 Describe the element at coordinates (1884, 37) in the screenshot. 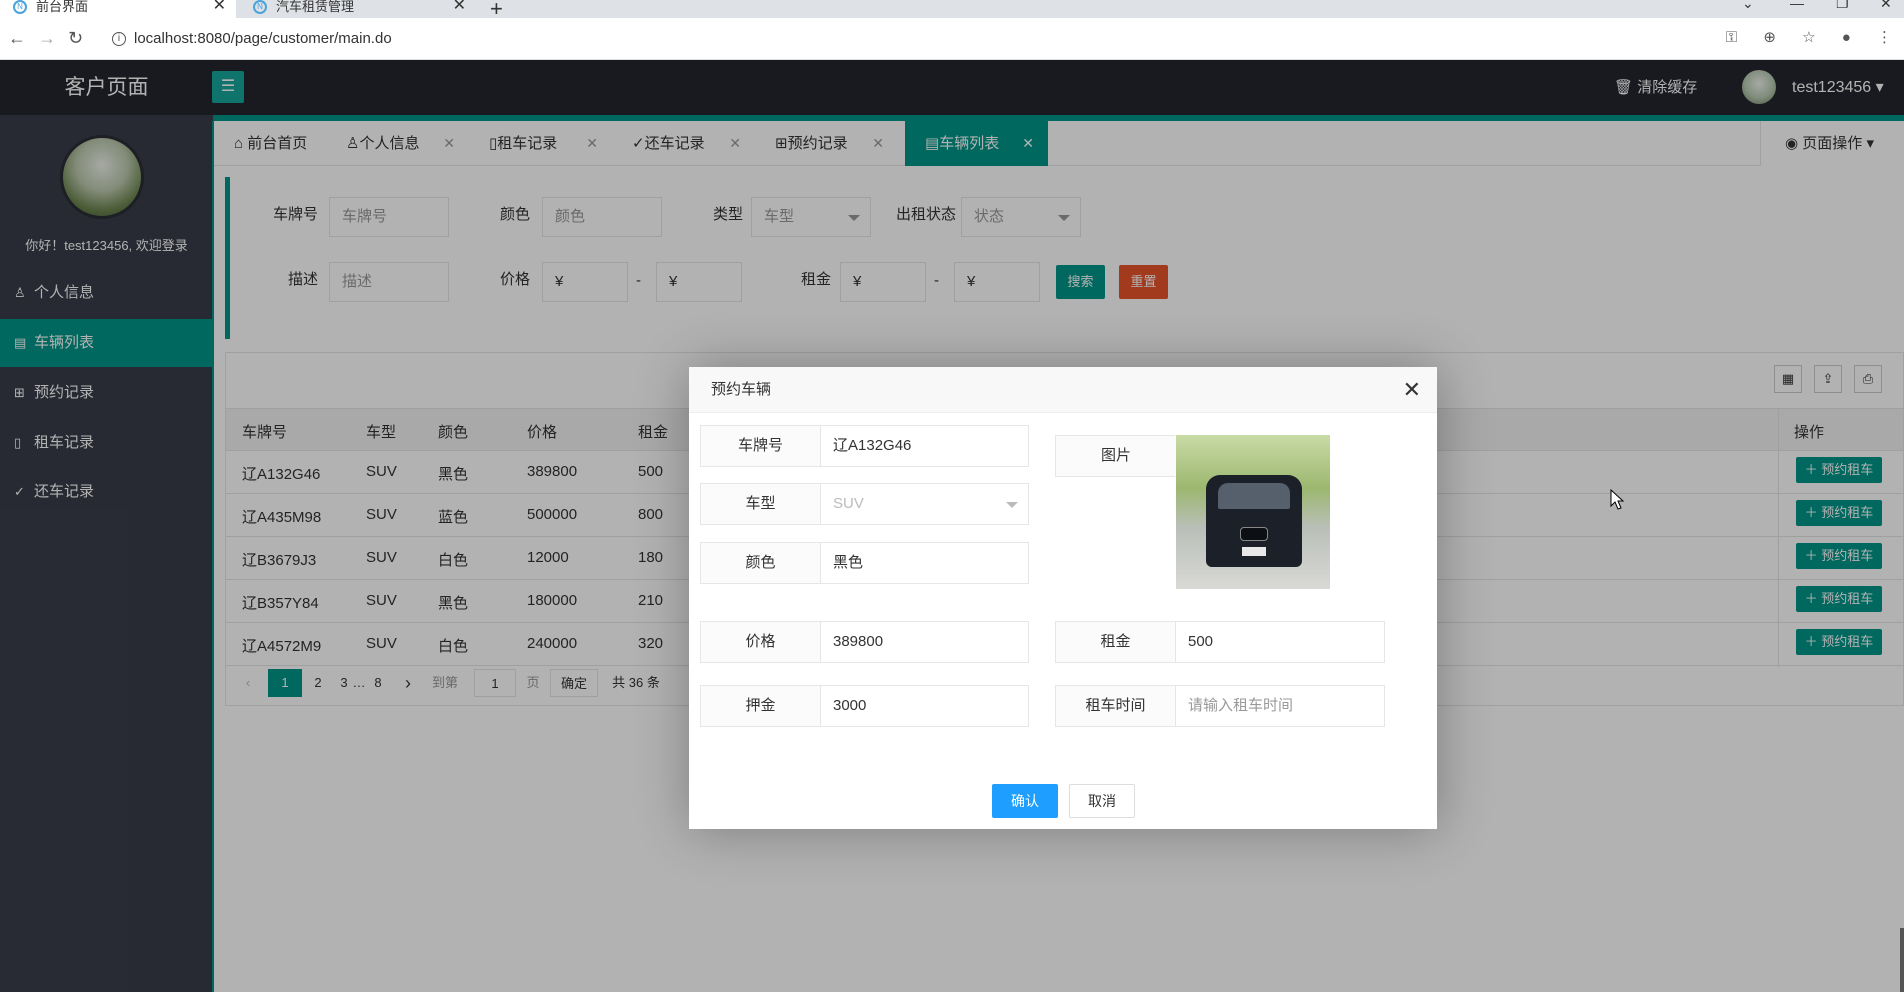

I see `more-icon: ⋮` at that location.